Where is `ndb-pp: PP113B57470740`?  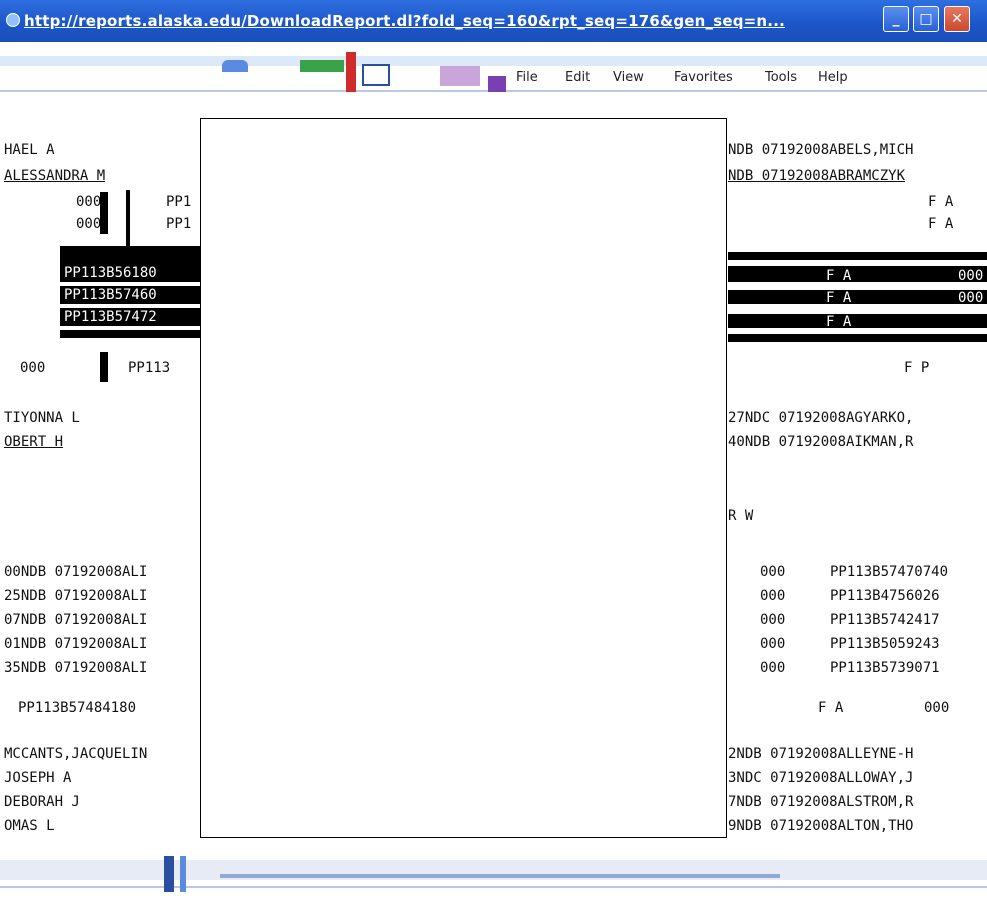
ndb-pp: PP113B57470740 is located at coordinates (889, 572).